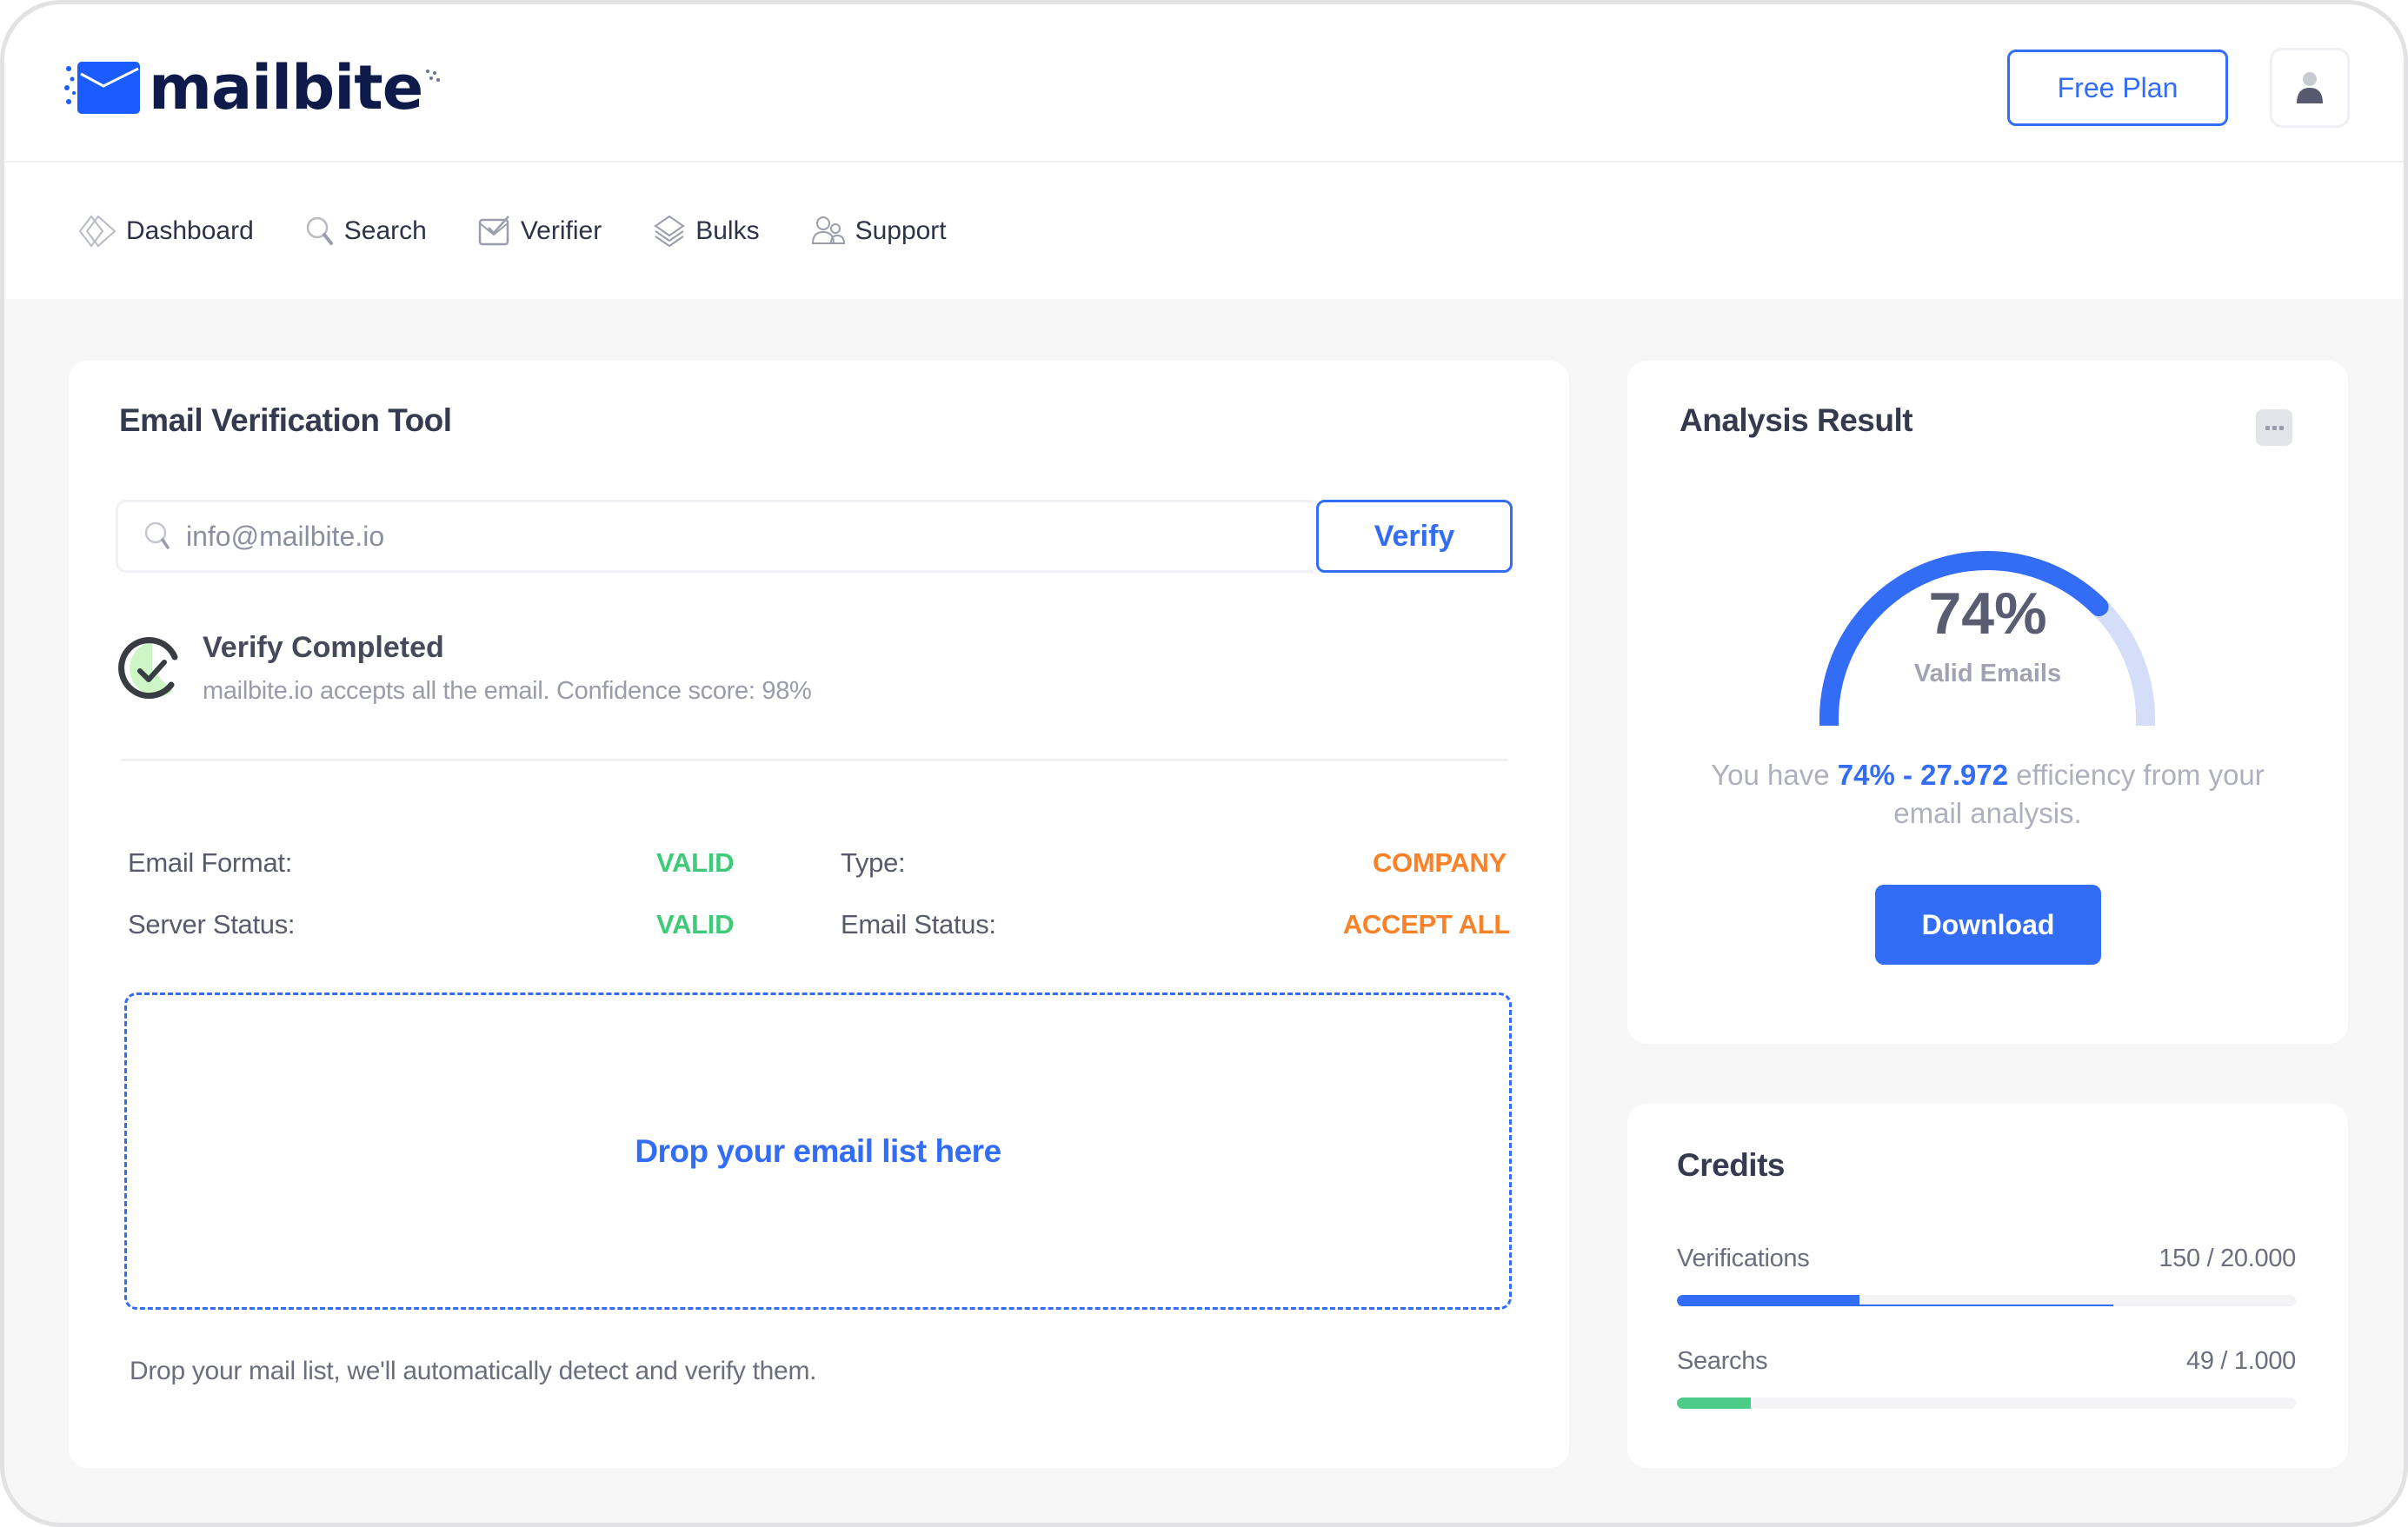 The image size is (2408, 1527). I want to click on result-value-server-status: VALID, so click(695, 924).